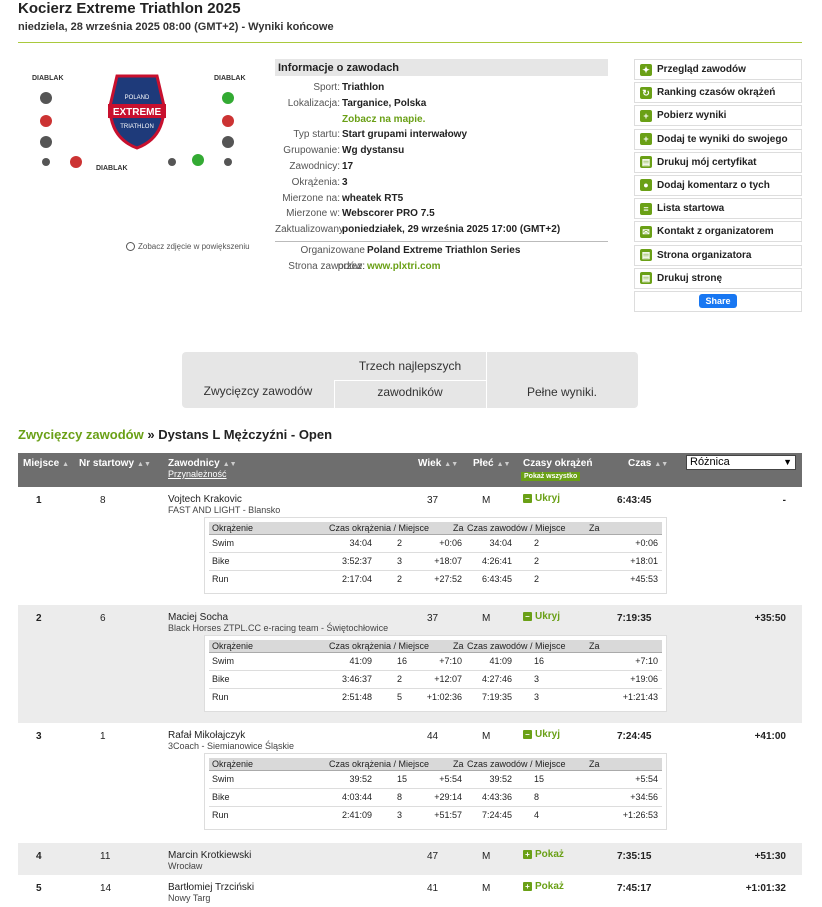  What do you see at coordinates (205, 499) in the screenshot?
I see `athlete-name: Vojtech Krakovic` at bounding box center [205, 499].